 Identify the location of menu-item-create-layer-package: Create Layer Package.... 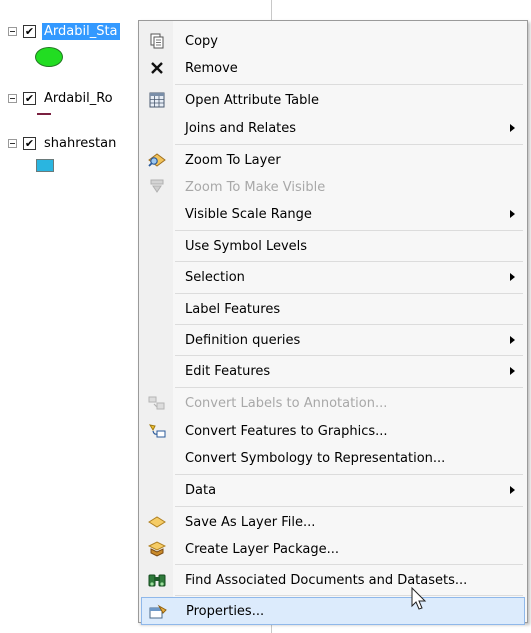
(333, 549).